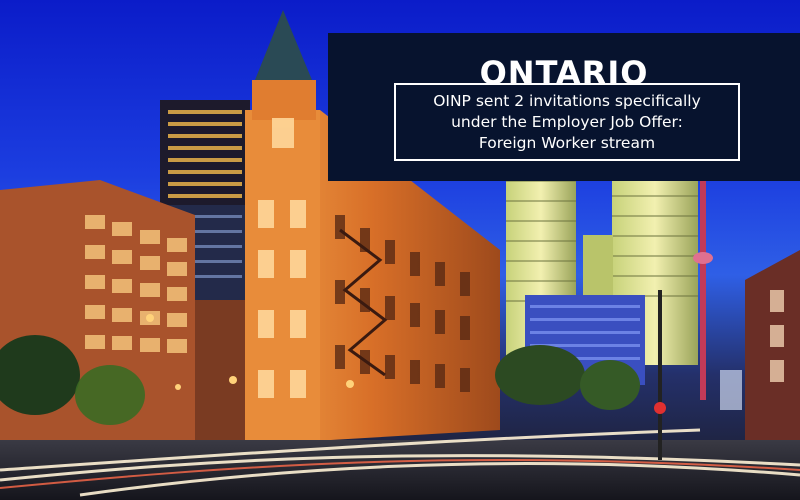 This screenshot has width=800, height=500. What do you see at coordinates (660, 408) in the screenshot?
I see `no-entry-sign` at bounding box center [660, 408].